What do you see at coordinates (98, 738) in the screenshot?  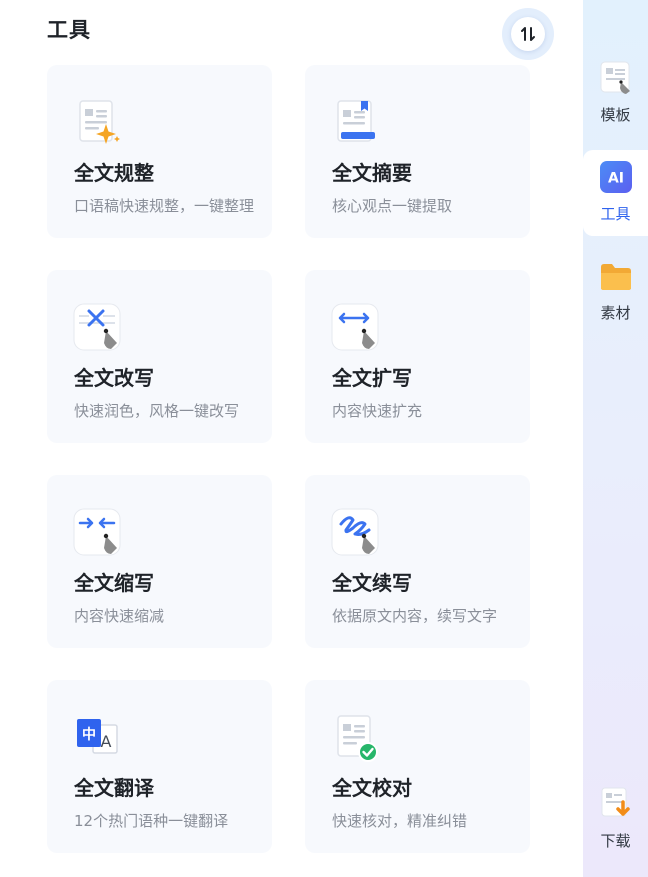 I see `translate-icon: 中 A` at bounding box center [98, 738].